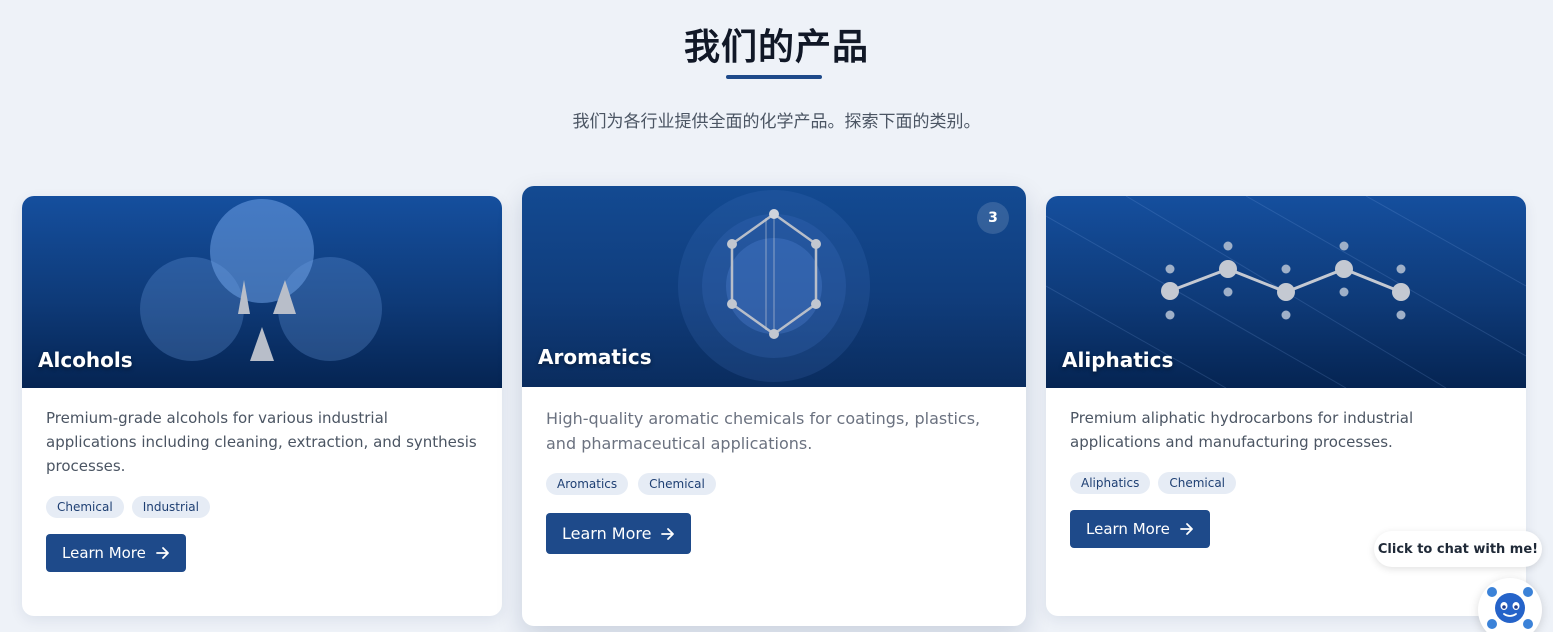  Describe the element at coordinates (776, 47) in the screenshot. I see `section-title: 我们的产品` at that location.